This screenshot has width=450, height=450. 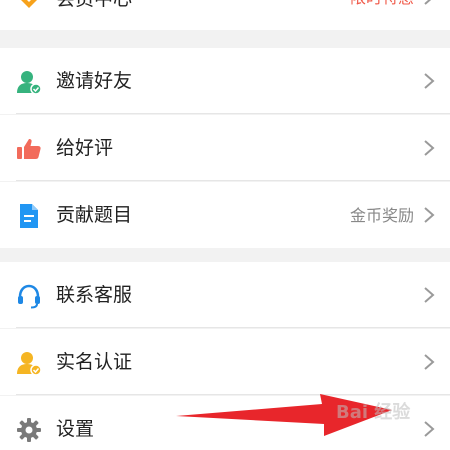 I want to click on menu-item-label: 会员中心, so click(x=94, y=6).